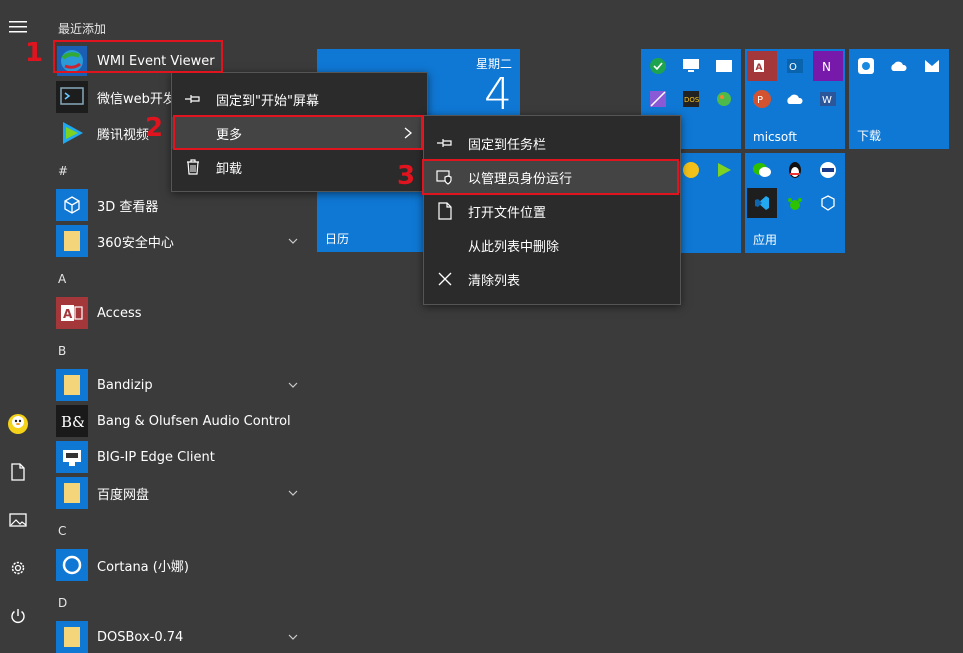 This screenshot has width=963, height=653. What do you see at coordinates (194, 421) in the screenshot?
I see `app-label: Bang & Olufsen Audio Control` at bounding box center [194, 421].